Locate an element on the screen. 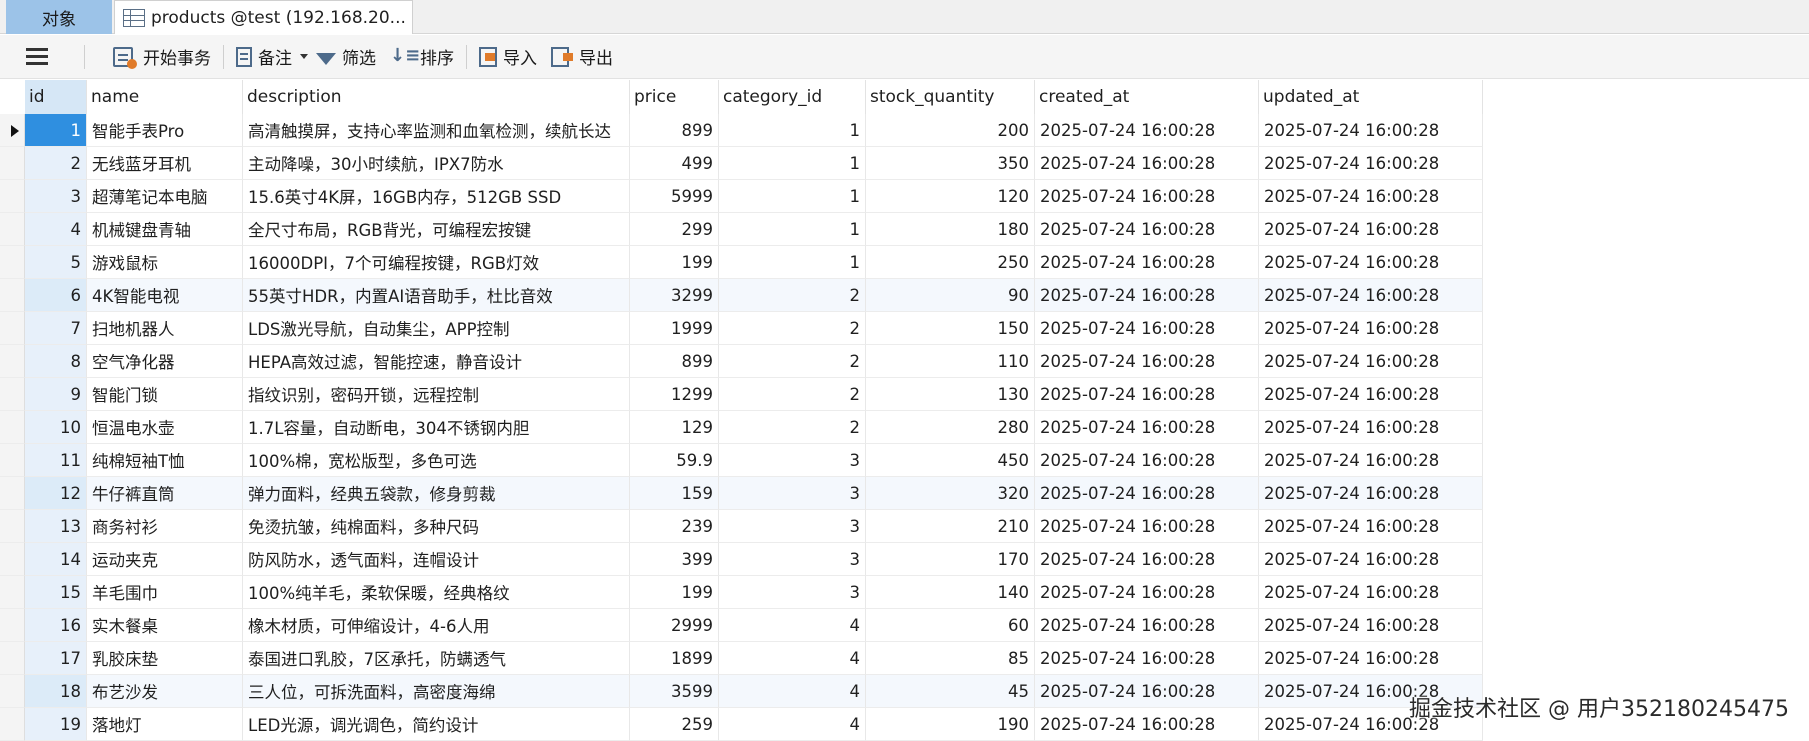 Image resolution: width=1809 pixels, height=741 pixels. cell-name: 牛仔裤直筒 is located at coordinates (165, 493).